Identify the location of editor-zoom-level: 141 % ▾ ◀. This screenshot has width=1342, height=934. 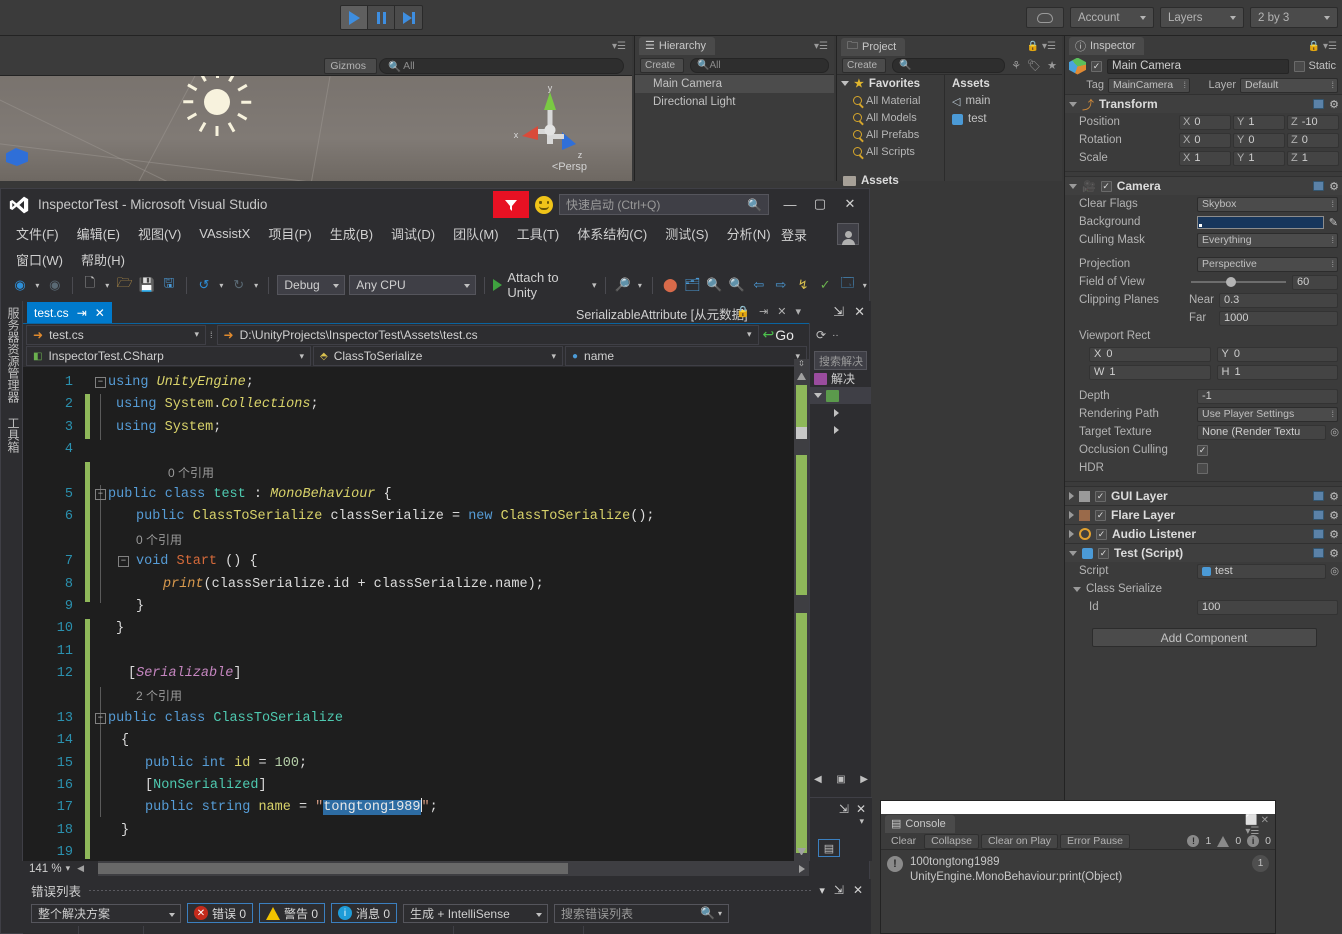
(60, 868).